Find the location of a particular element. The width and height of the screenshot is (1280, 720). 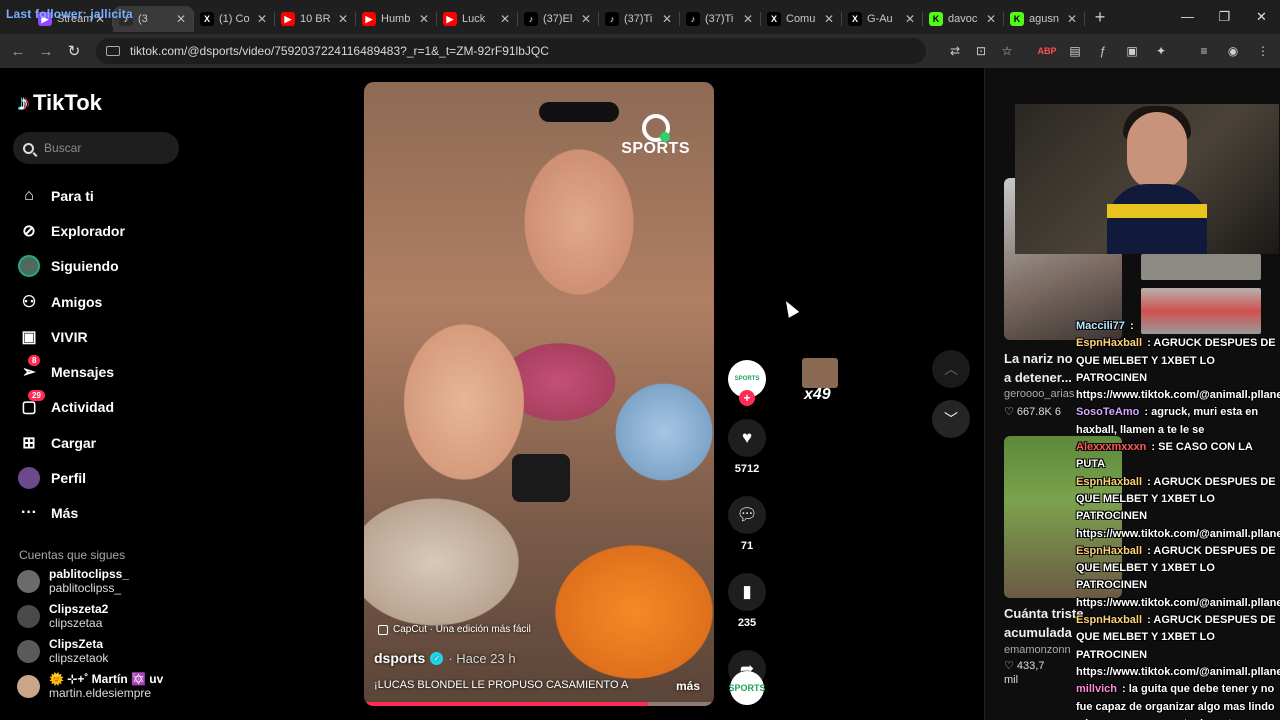

sidebar-item-following-avatar: Siguiendo is located at coordinates (71, 266).